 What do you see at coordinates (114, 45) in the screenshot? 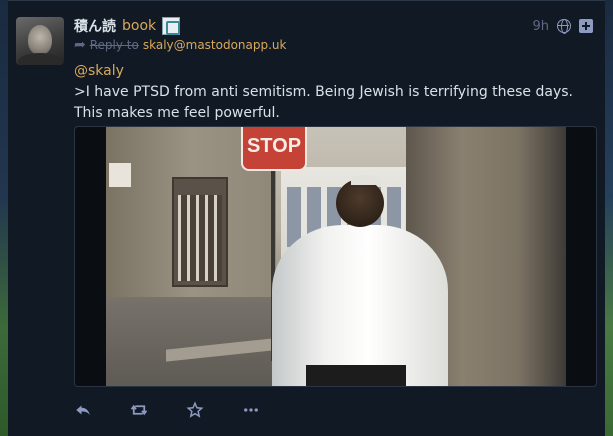
I see `reply-label: Reply to` at bounding box center [114, 45].